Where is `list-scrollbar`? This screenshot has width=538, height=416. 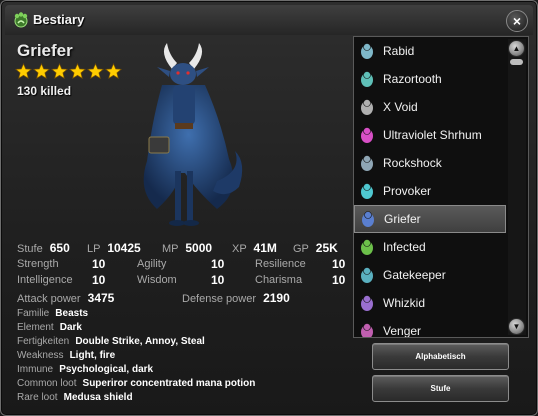
list-scrollbar is located at coordinates (517, 187).